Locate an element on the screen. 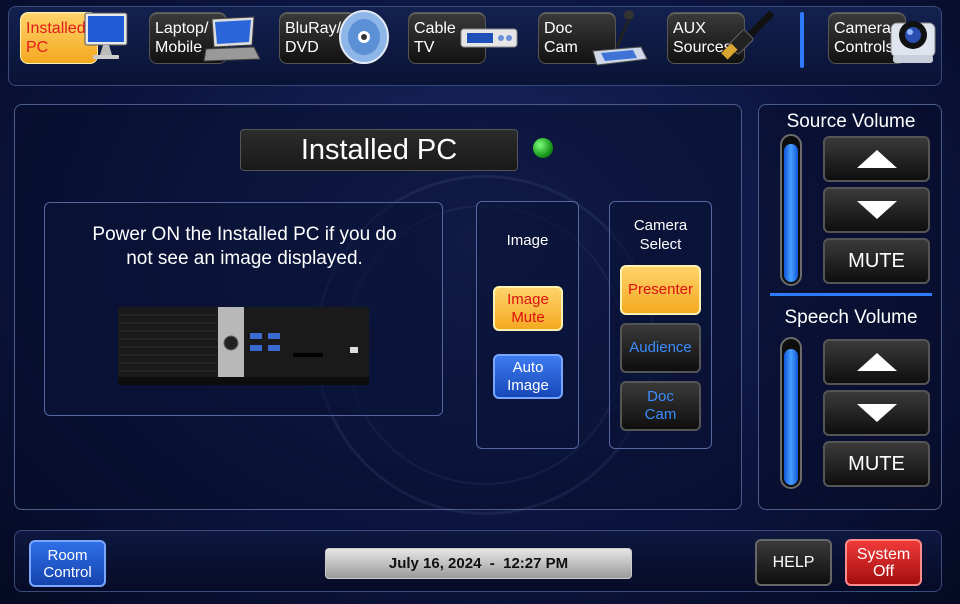  source-laptop-mobile-button: Laptop/ Mobile is located at coordinates (205, 38).